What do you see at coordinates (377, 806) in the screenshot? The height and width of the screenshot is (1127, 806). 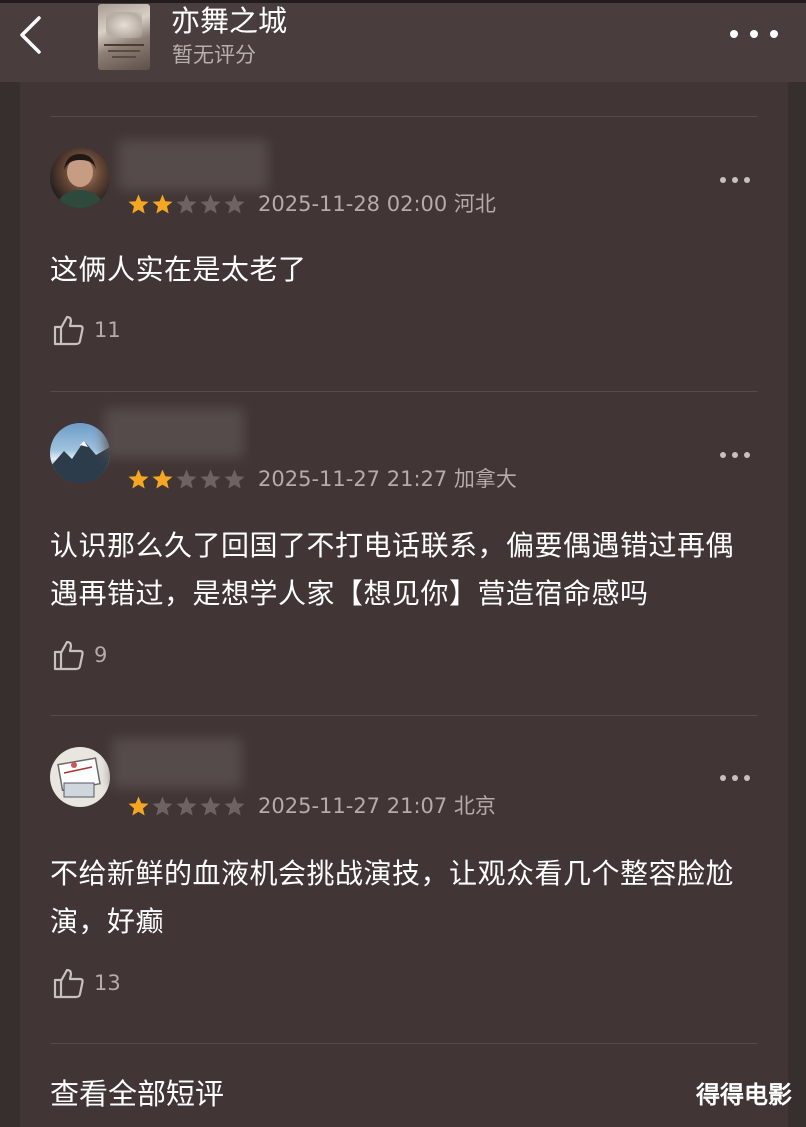 I see `review-meta: 2025-11-27 21:07 北京` at bounding box center [377, 806].